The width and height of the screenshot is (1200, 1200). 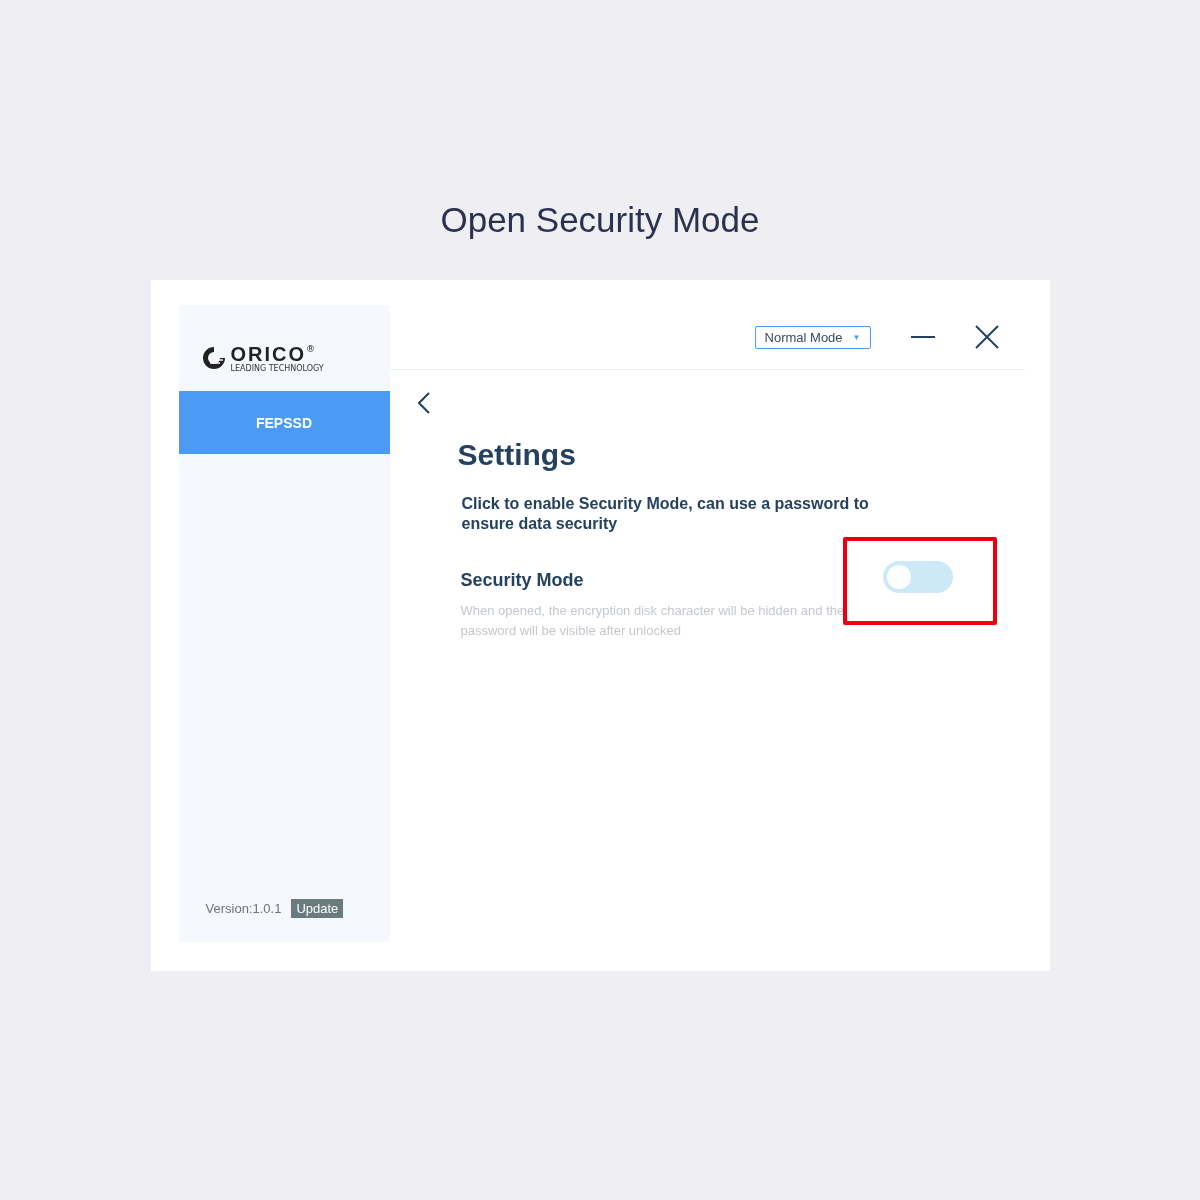 What do you see at coordinates (277, 368) in the screenshot?
I see `logo-tagline: LEADING TECHNOLOGY` at bounding box center [277, 368].